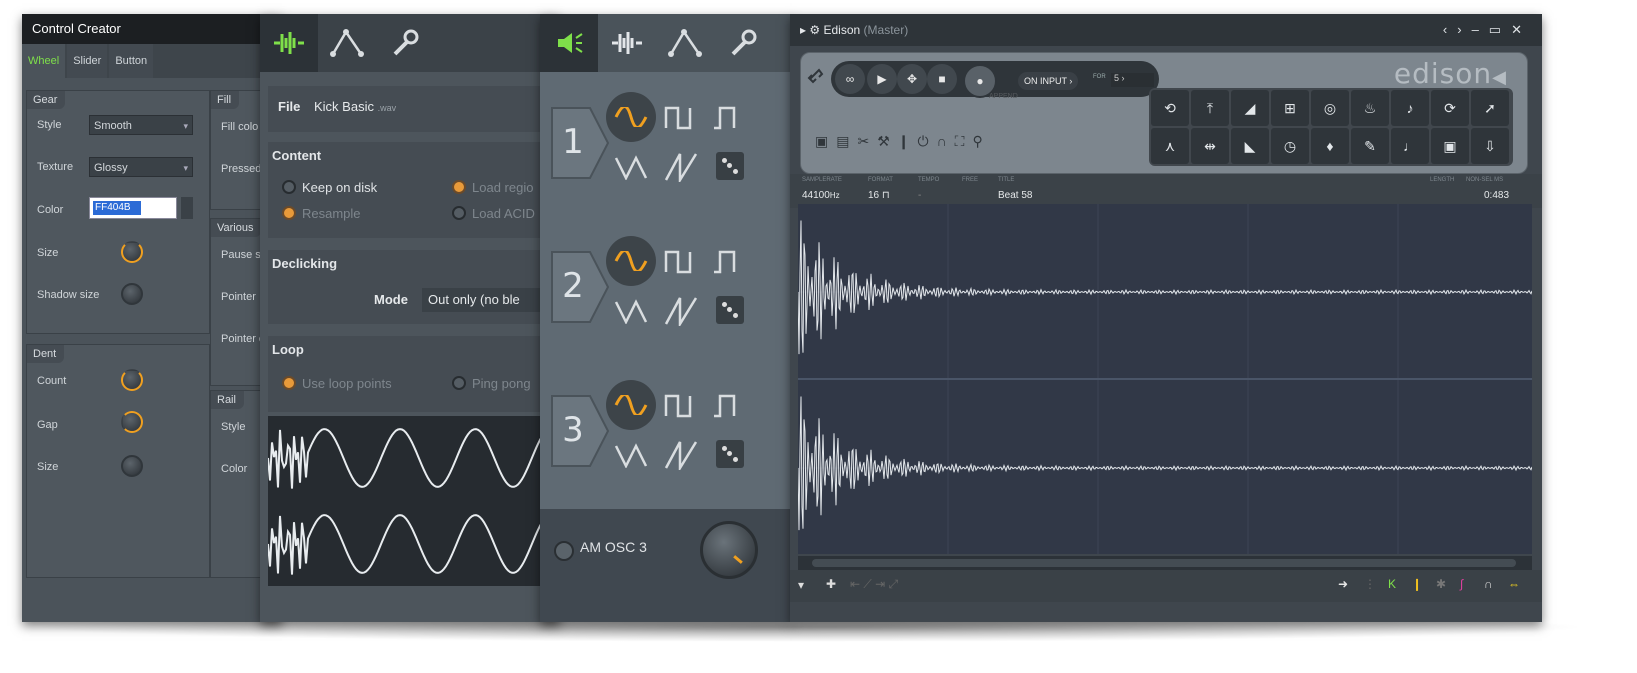  Describe the element at coordinates (942, 79) in the screenshot. I see `stop-button: ■` at that location.